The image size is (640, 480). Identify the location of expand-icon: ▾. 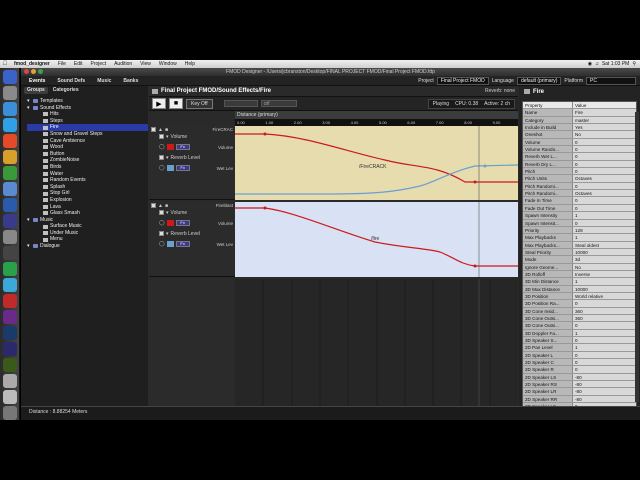
(29, 108).